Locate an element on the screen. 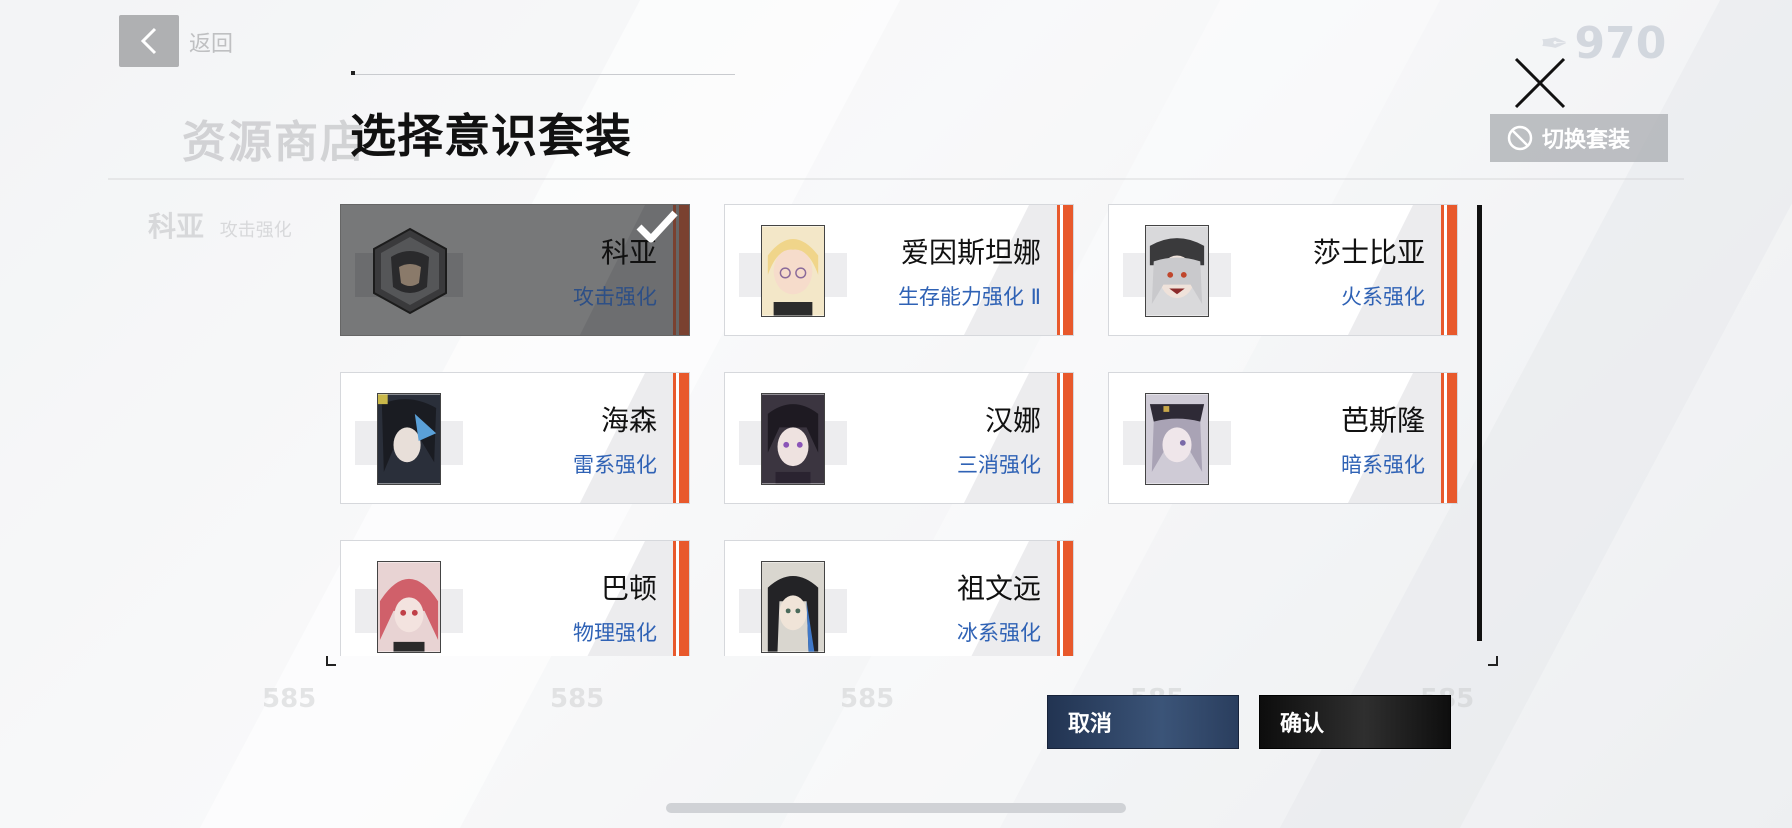  close-button is located at coordinates (1540, 83).